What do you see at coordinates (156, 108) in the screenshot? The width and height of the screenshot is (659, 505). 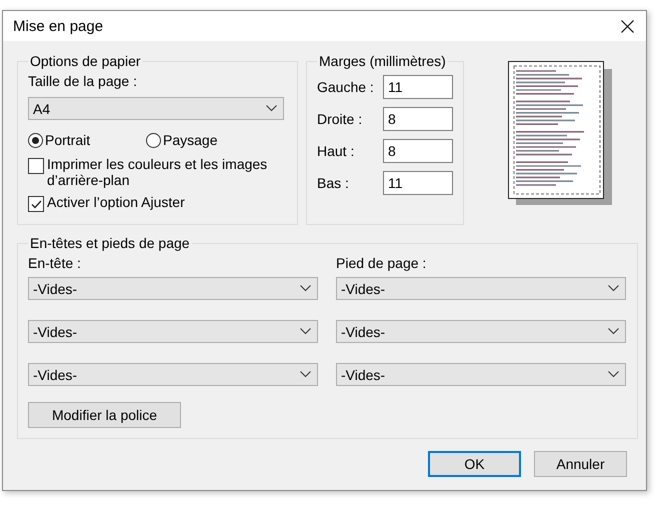 I see `dropdown: A4` at bounding box center [156, 108].